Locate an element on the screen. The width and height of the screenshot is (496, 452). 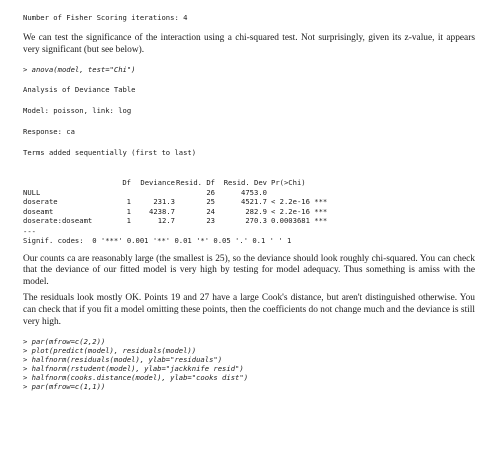
r-command-line: > par(mfrow=c(2,2)) is located at coordinates (64, 342).